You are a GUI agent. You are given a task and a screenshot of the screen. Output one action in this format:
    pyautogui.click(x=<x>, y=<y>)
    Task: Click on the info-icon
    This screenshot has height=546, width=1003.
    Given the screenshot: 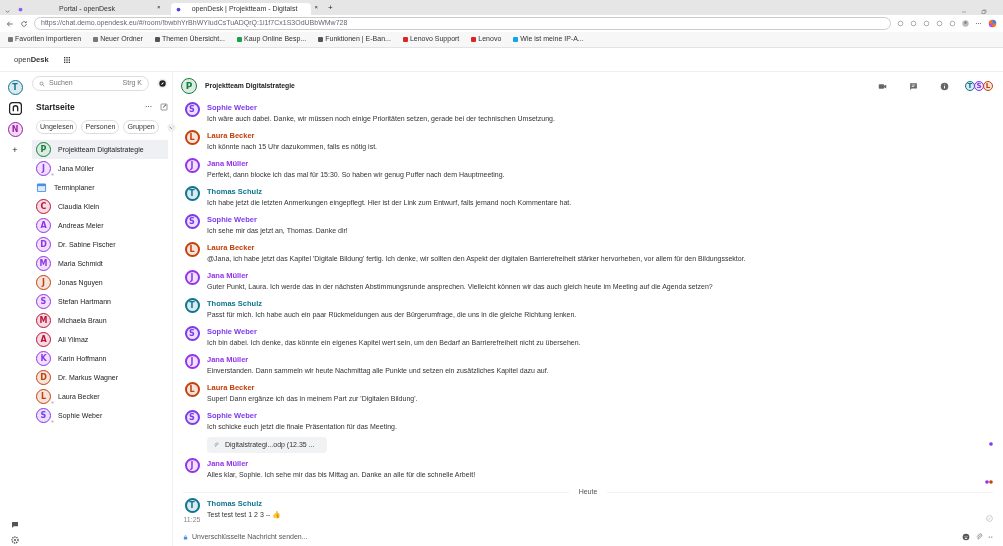 What is the action you would take?
    pyautogui.click(x=944, y=86)
    